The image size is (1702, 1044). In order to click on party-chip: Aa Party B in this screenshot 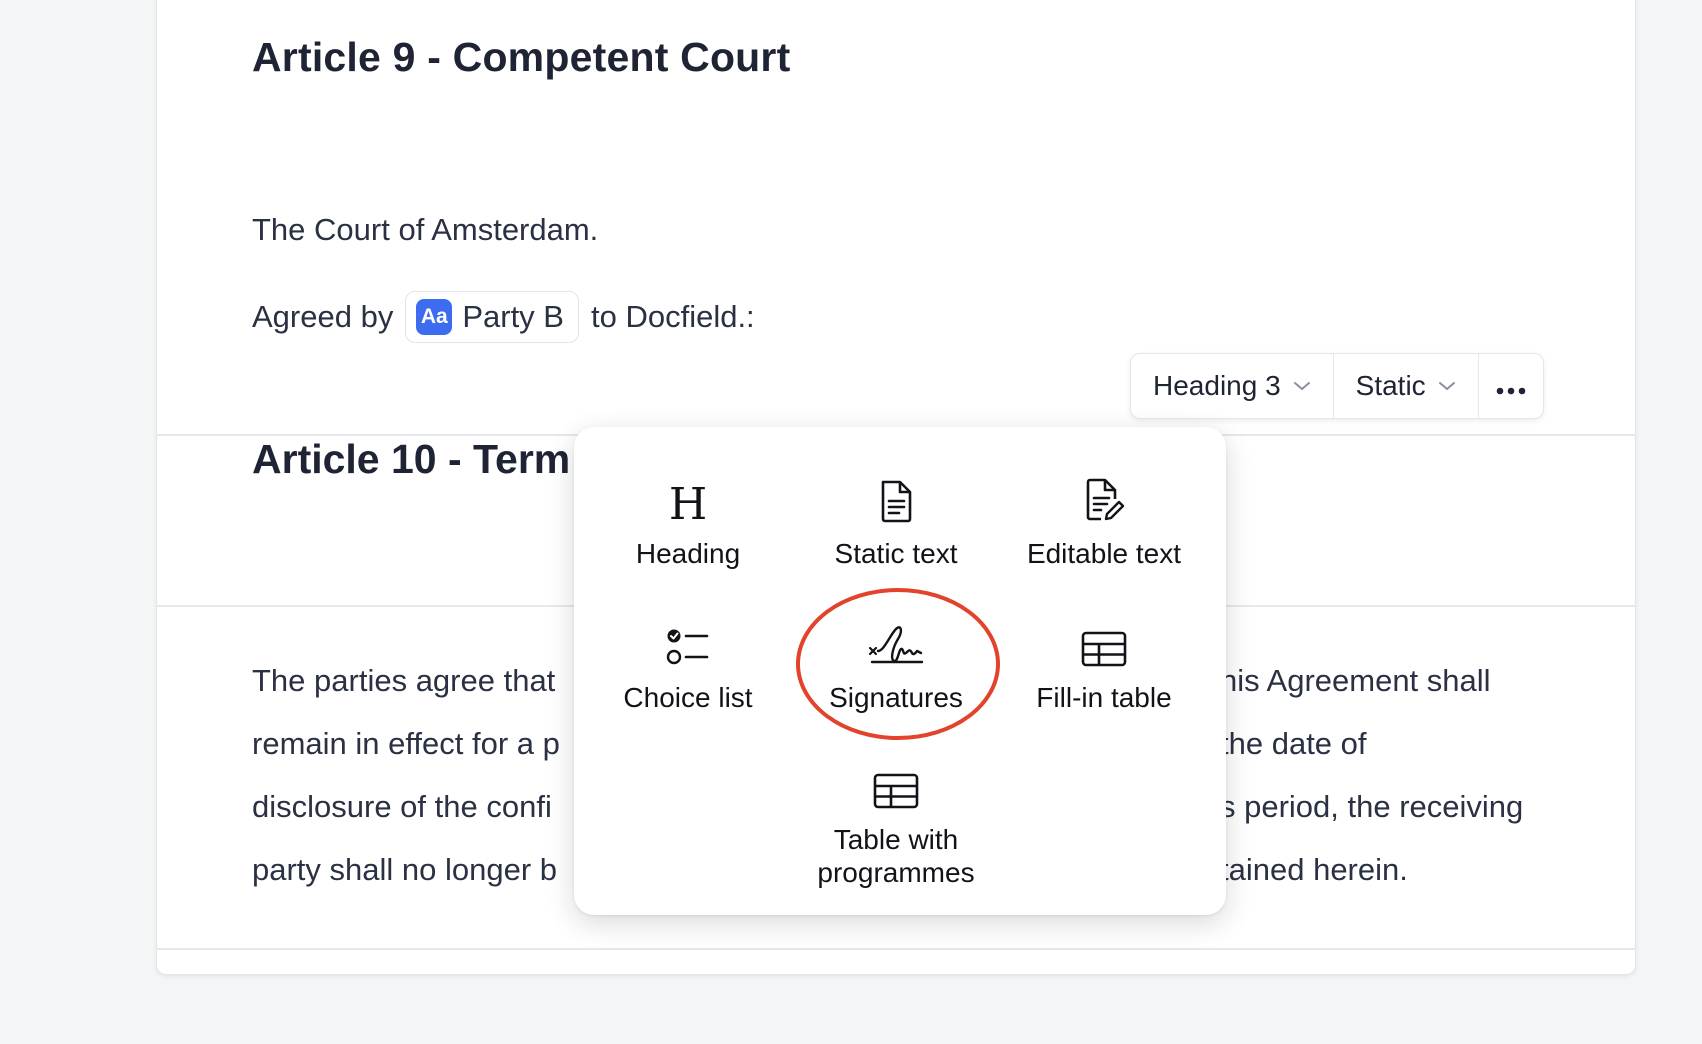, I will do `click(492, 317)`.